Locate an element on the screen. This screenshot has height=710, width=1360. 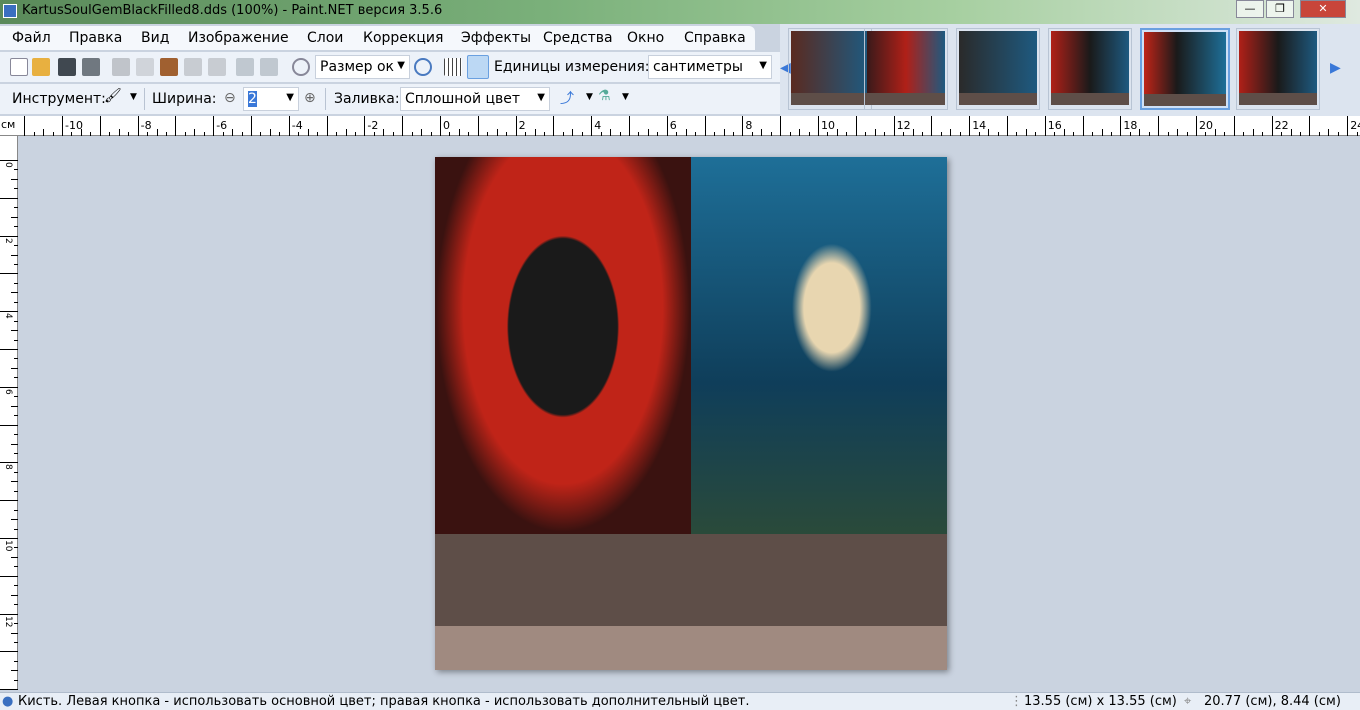
zoom-in-icon is located at coordinates (423, 67).